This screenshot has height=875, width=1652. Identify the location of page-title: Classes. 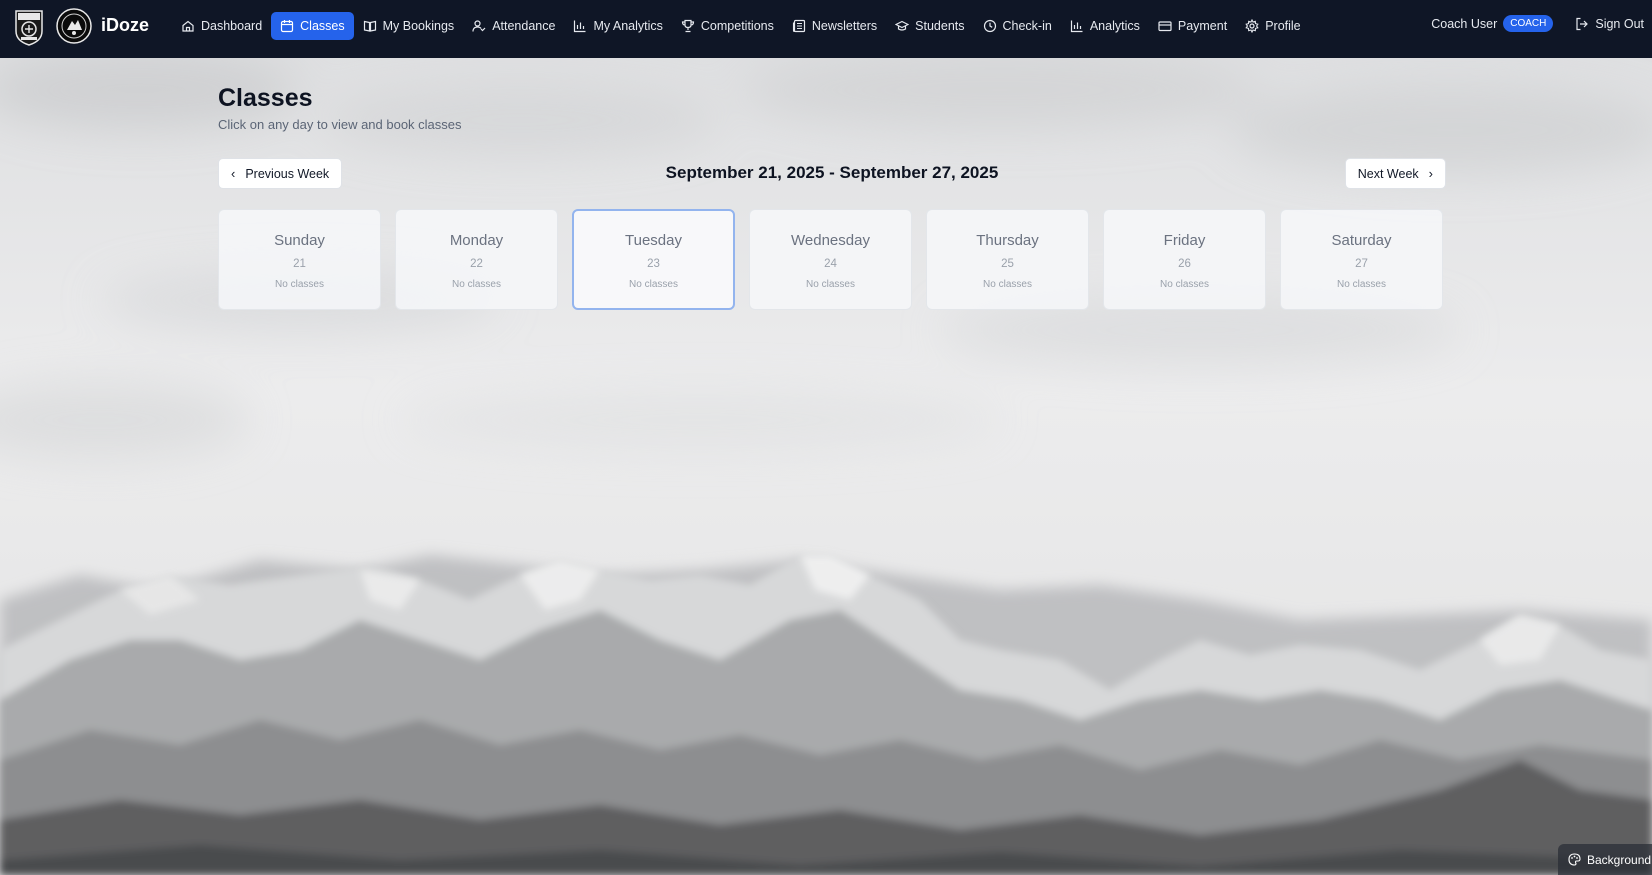
(265, 98).